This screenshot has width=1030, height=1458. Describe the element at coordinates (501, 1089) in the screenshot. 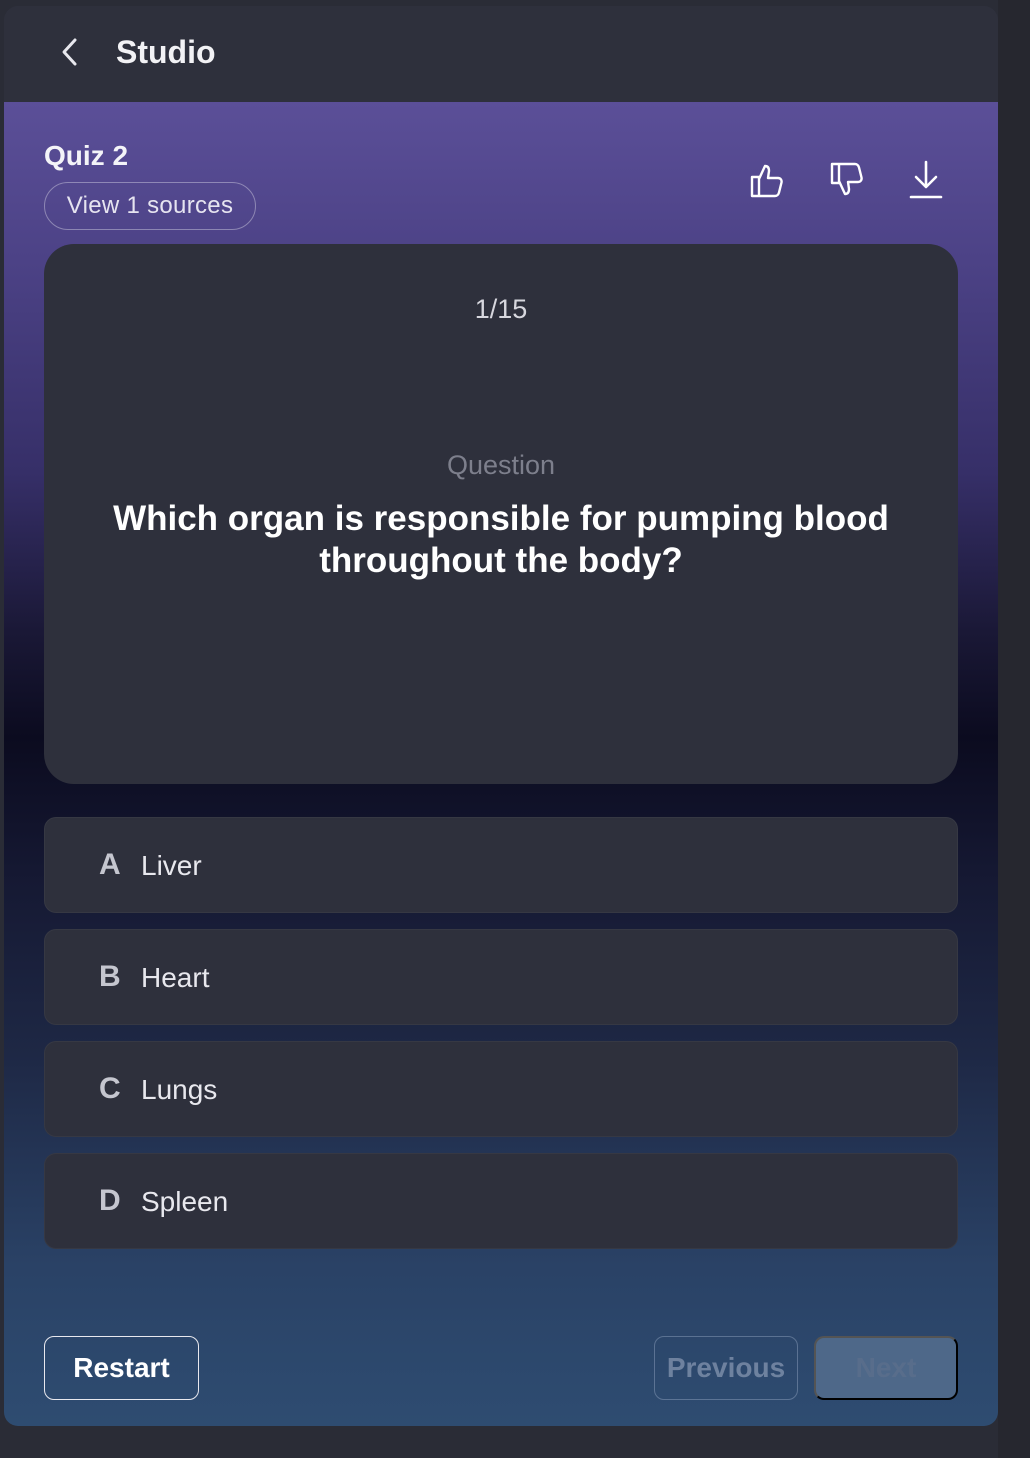

I see `option-c: C Lungs` at that location.